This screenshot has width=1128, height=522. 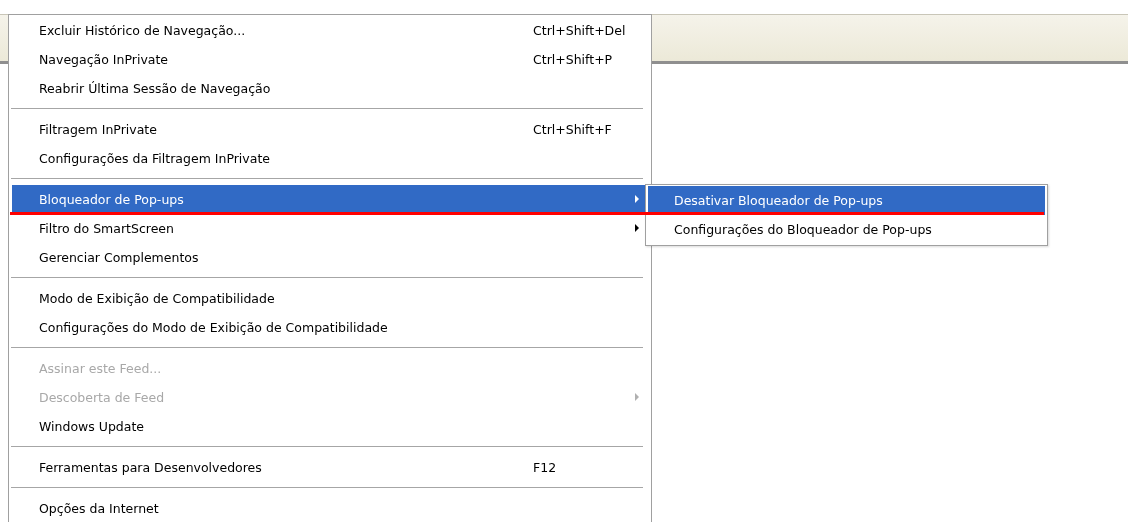 I want to click on menu-item: Ferramentas para Desenvolvedores F12, so click(x=330, y=467).